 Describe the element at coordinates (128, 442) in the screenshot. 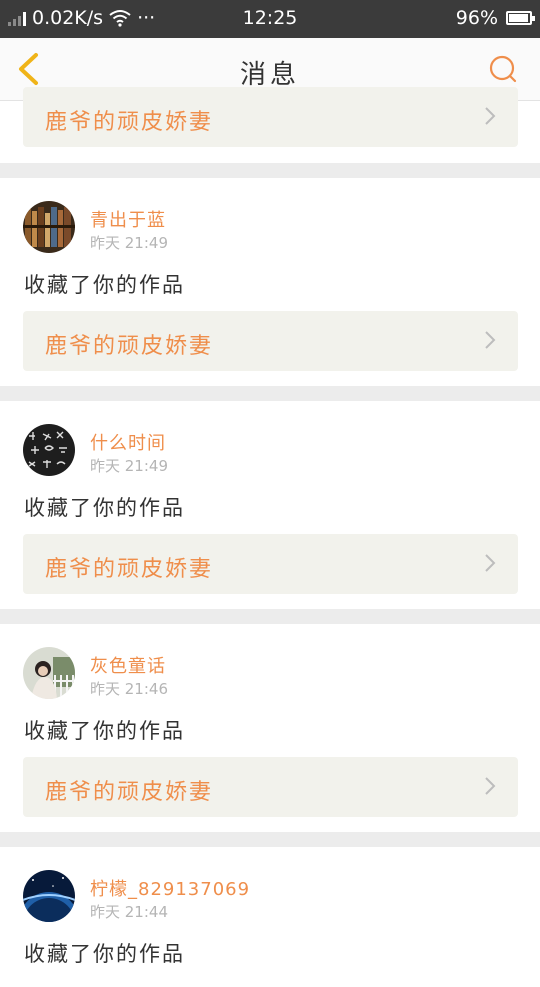

I see `user-name: 什么时间` at that location.